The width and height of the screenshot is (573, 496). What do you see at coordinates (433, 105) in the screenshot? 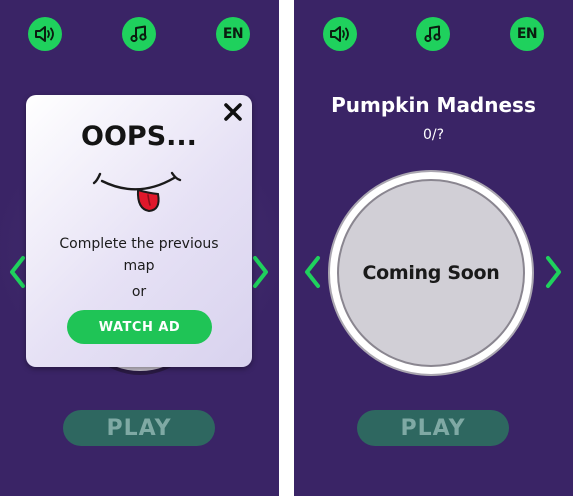
I see `map-title: Pumpkin Madness` at bounding box center [433, 105].